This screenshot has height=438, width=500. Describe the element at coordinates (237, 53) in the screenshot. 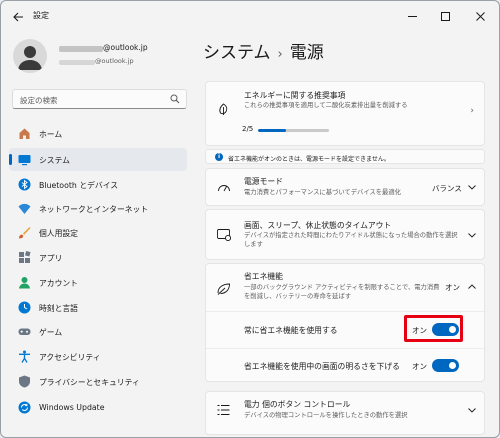

I see `breadcrumb-parent: システム` at that location.